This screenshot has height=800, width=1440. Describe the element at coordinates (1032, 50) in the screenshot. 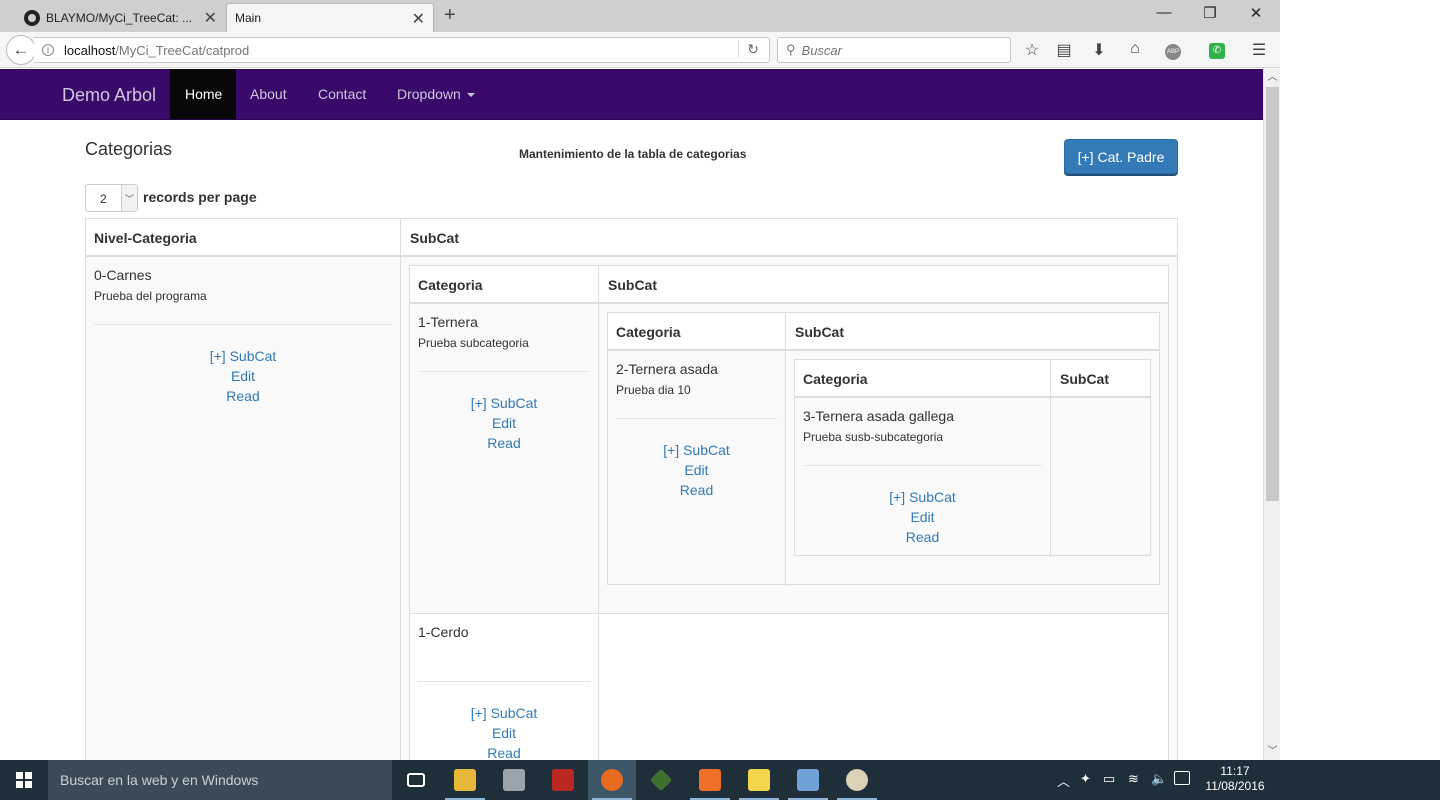

I see `bookmark-star-icon: ☆` at that location.